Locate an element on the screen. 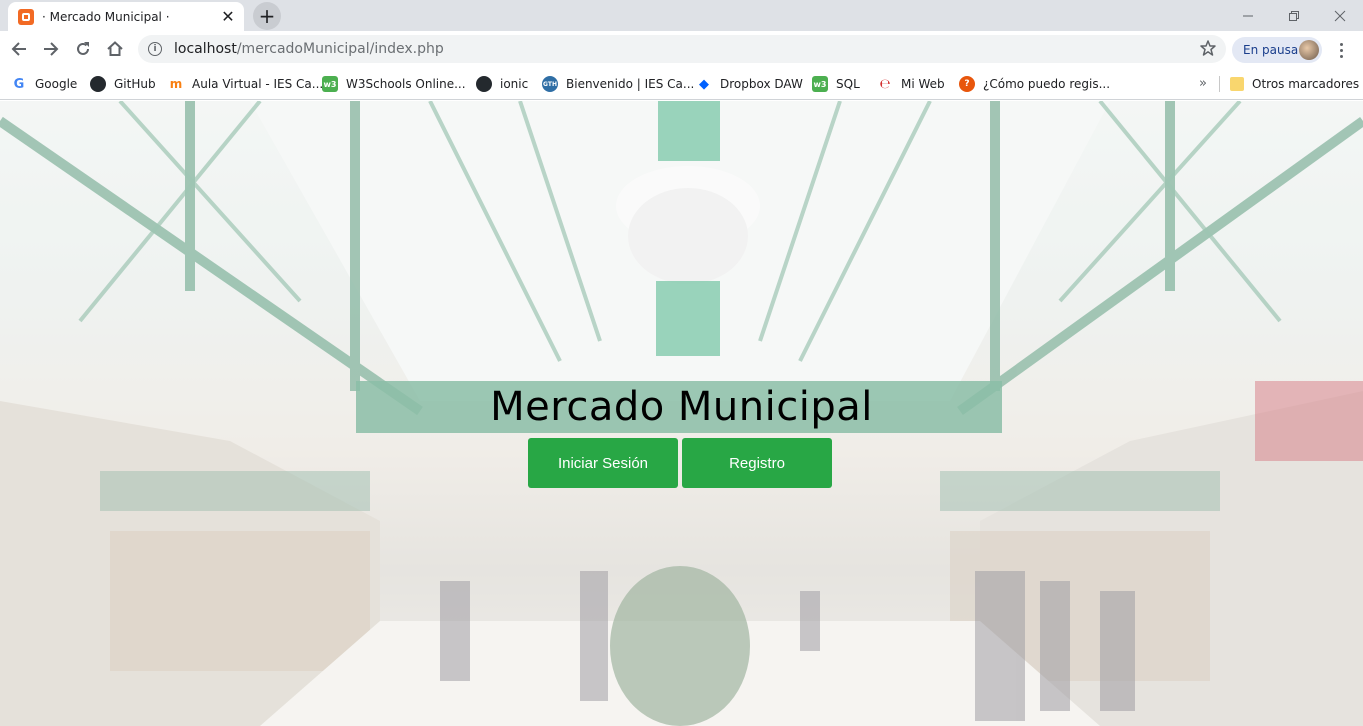 The image size is (1363, 726). url-host: localhost is located at coordinates (205, 49).